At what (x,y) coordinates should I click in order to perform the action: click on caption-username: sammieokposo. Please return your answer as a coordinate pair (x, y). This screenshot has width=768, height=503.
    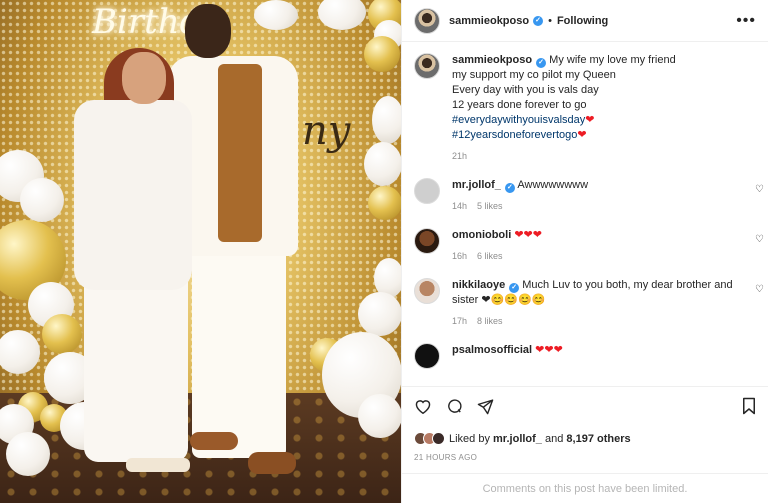
    Looking at the image, I should click on (492, 60).